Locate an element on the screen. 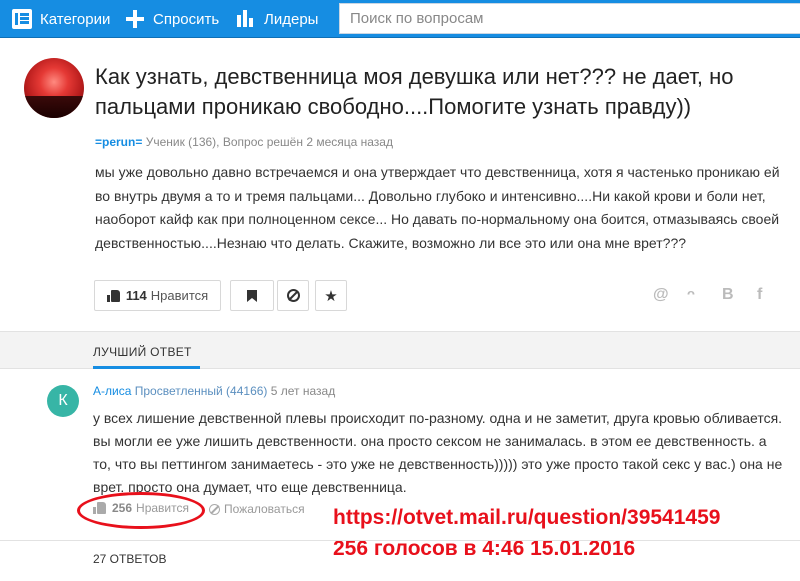  question-author-name: =perun= is located at coordinates (118, 142).